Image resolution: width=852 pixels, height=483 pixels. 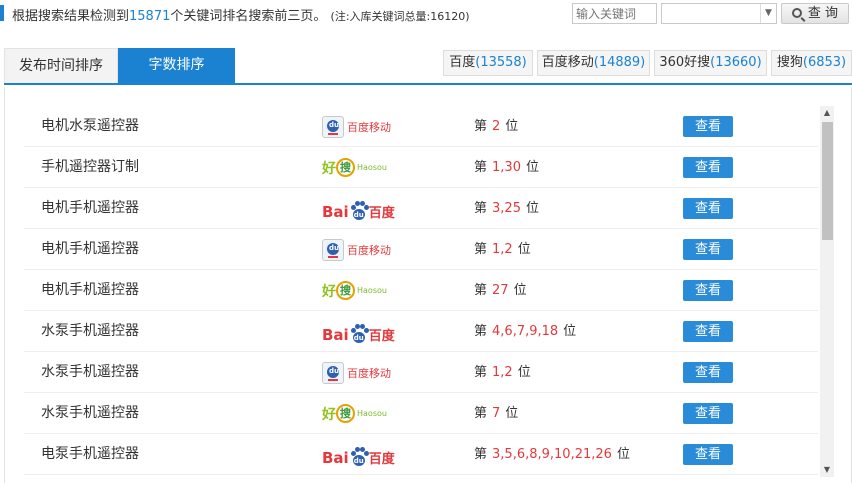 I want to click on engine-filter-360: 360好搜(13660), so click(x=710, y=63).